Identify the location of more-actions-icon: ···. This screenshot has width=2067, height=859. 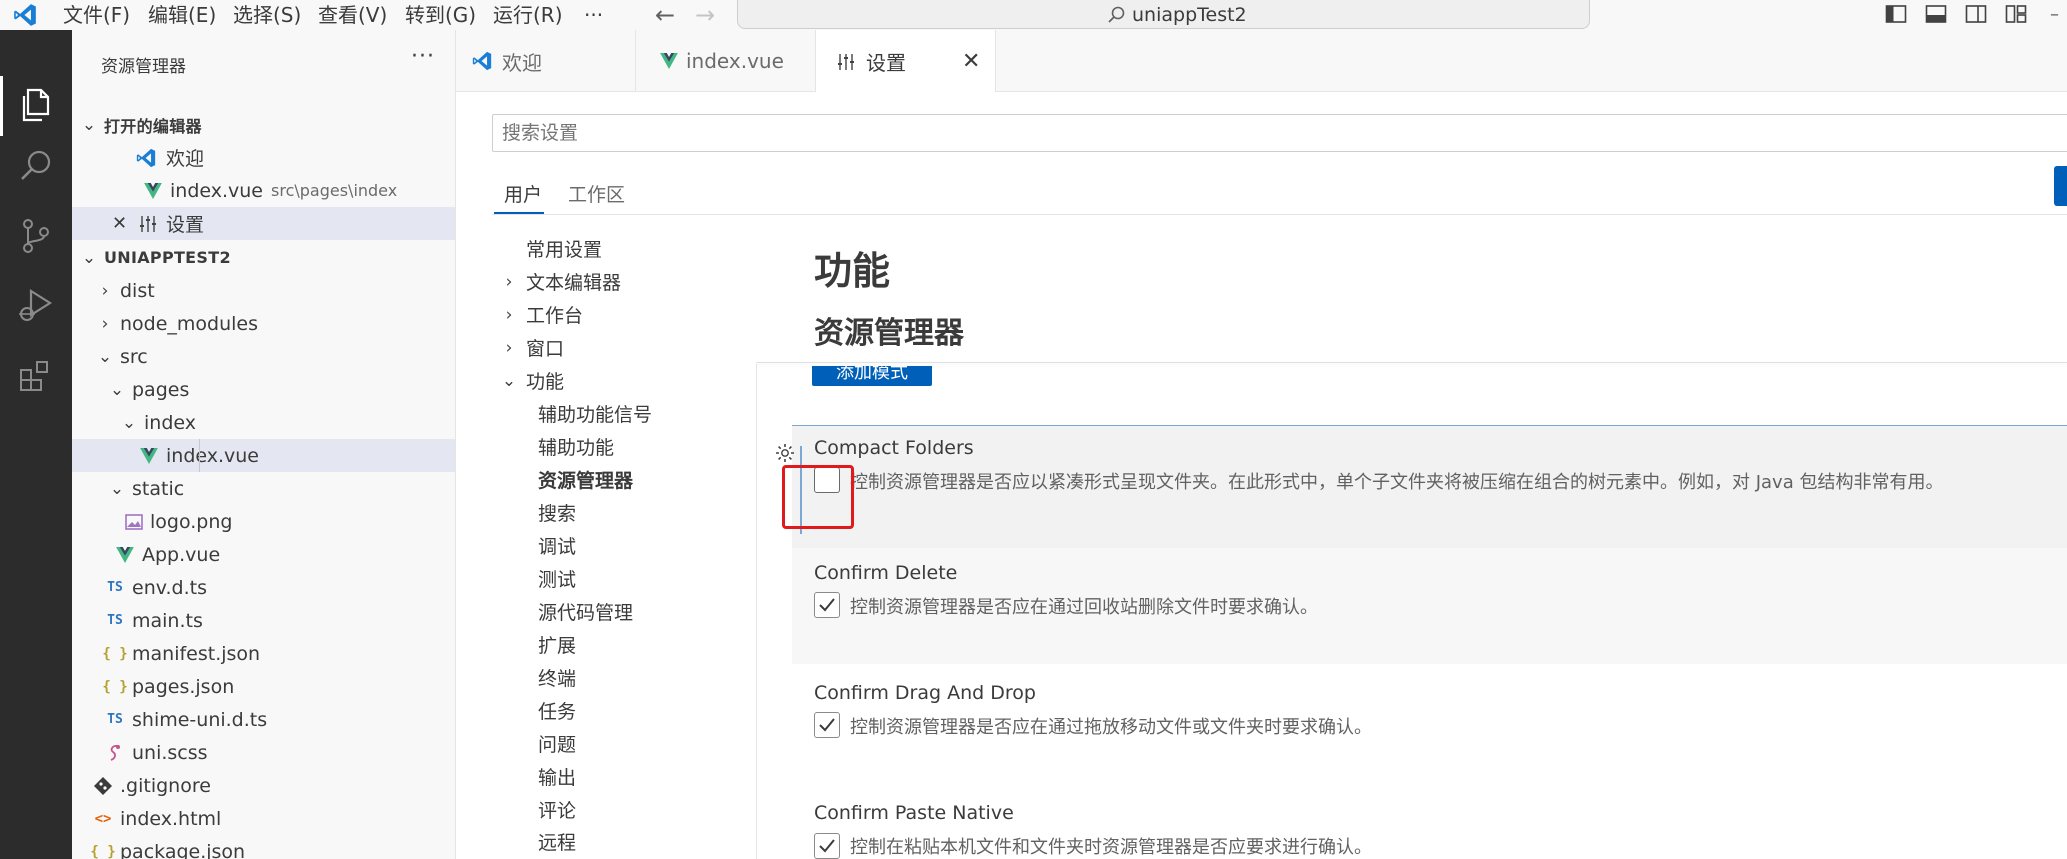
(423, 56).